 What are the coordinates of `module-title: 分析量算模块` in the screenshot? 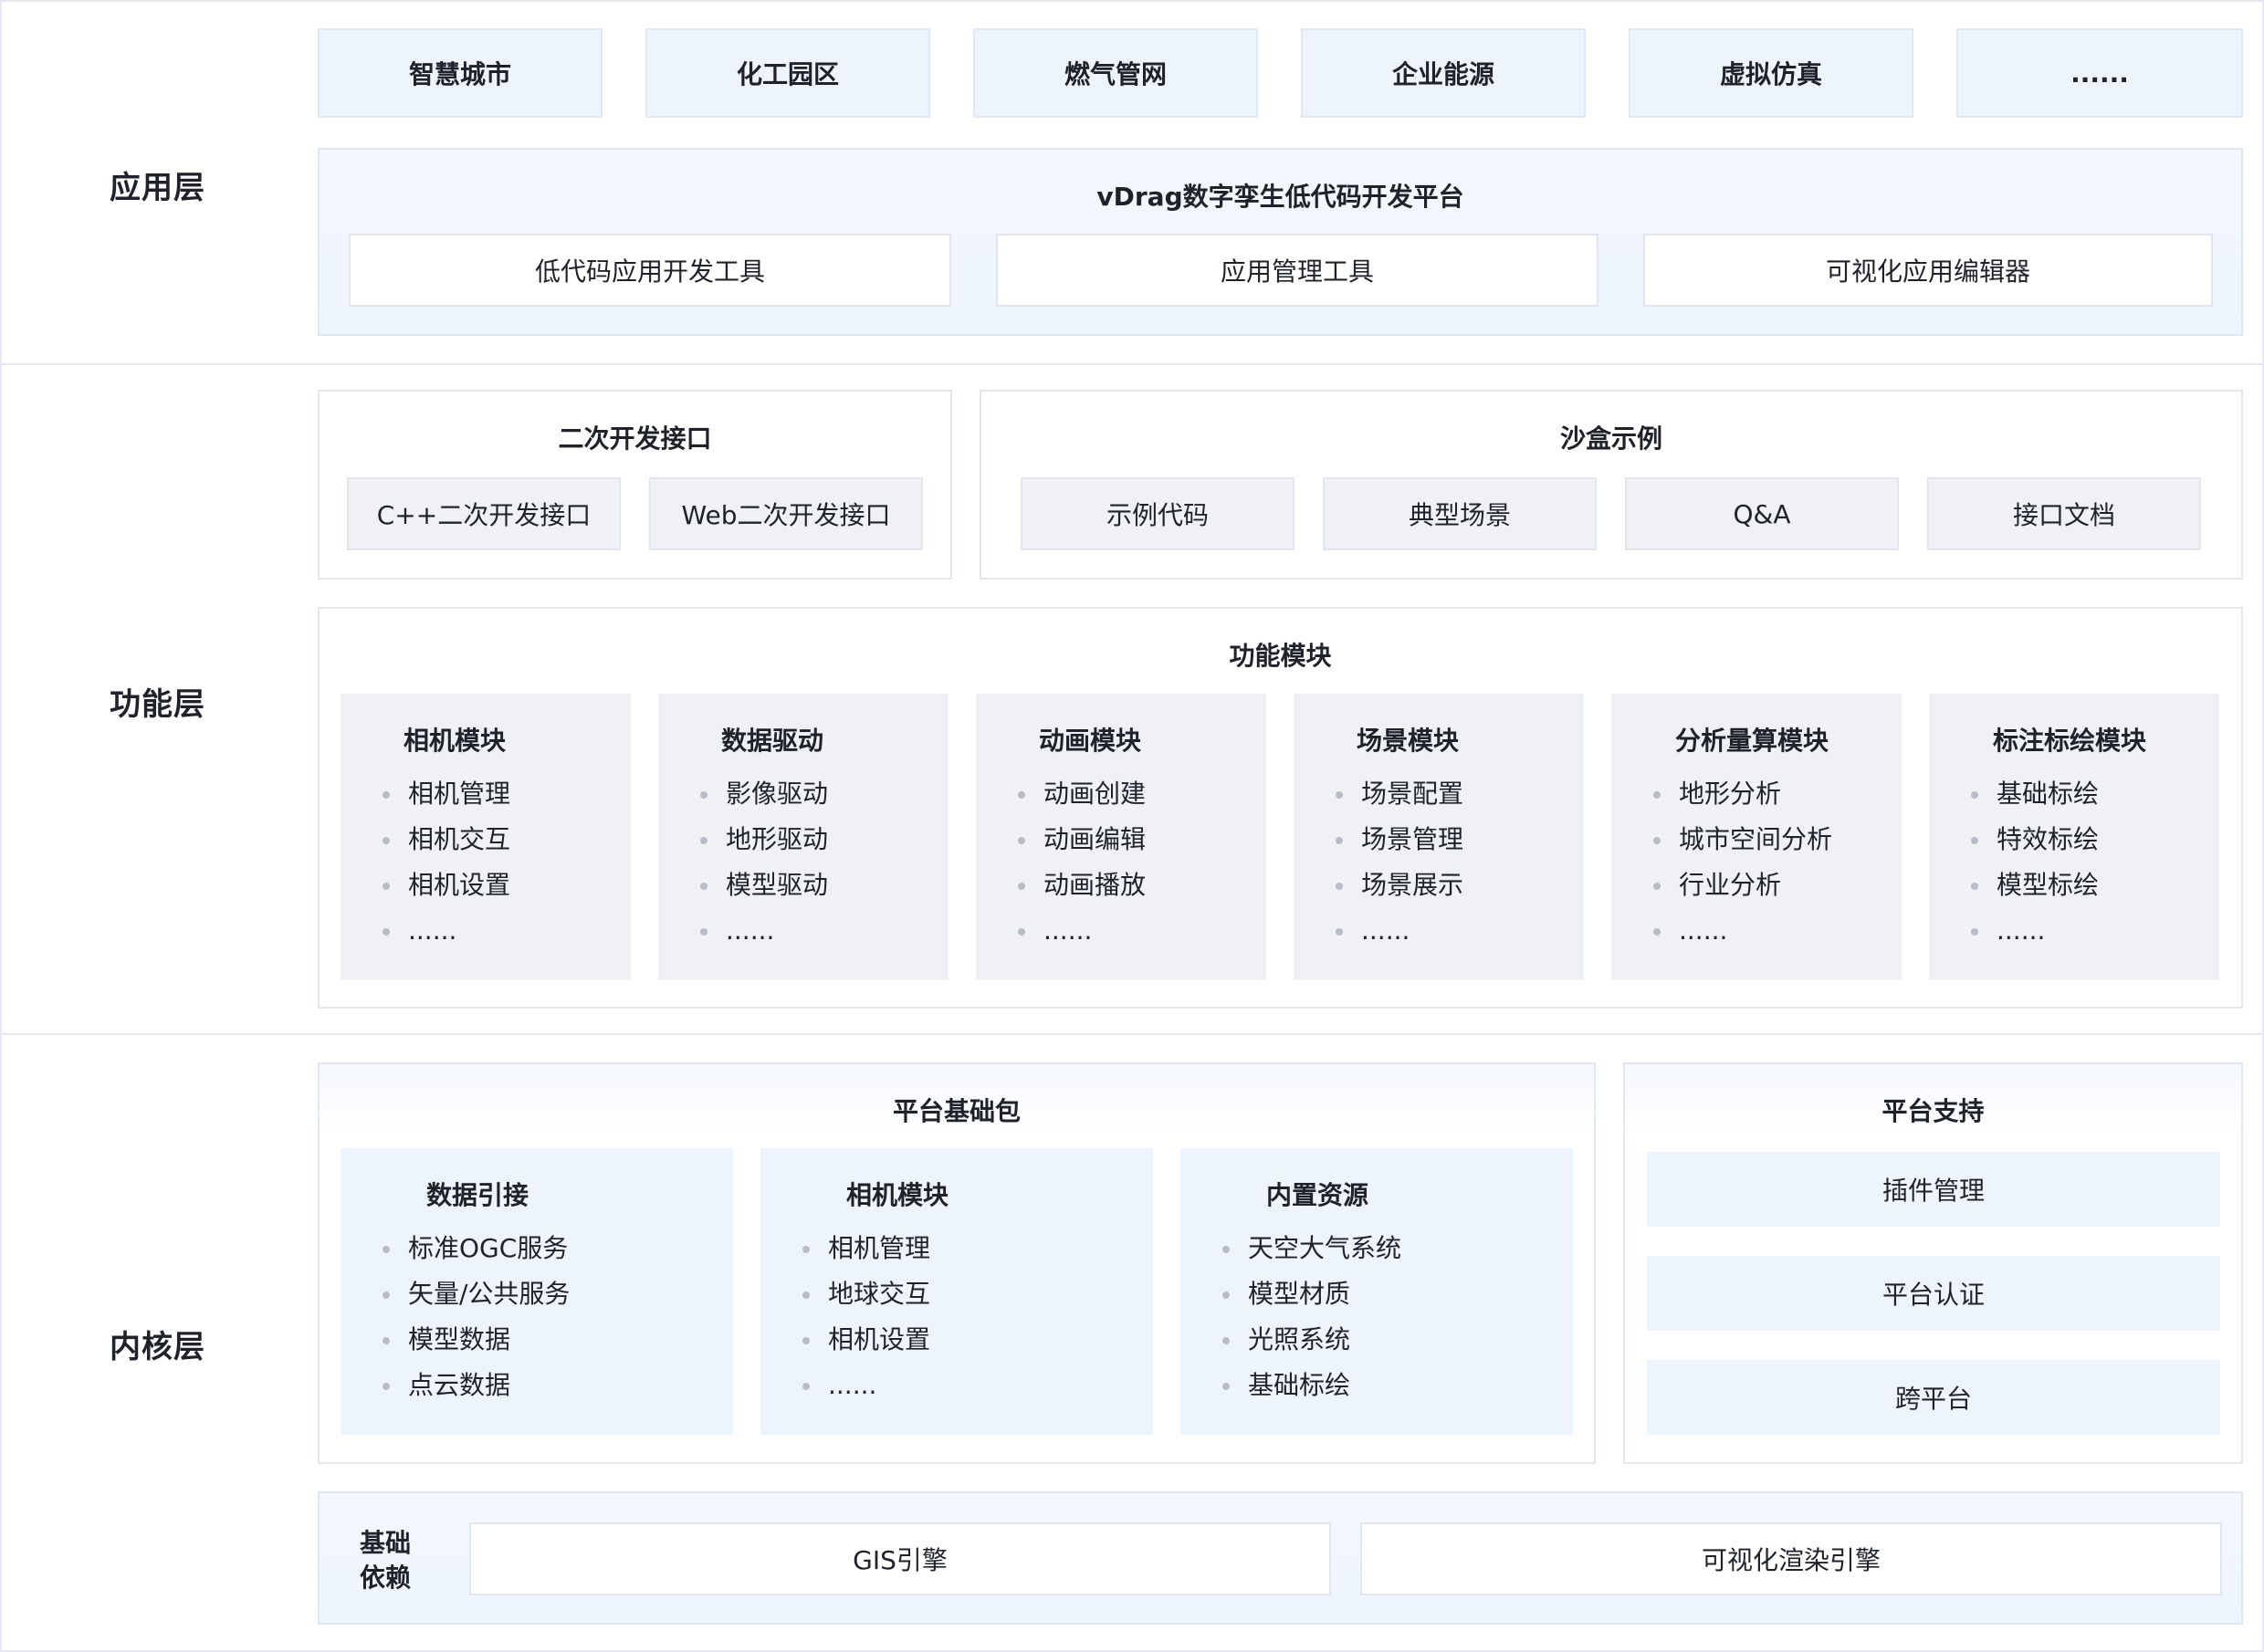 It's located at (1752, 741).